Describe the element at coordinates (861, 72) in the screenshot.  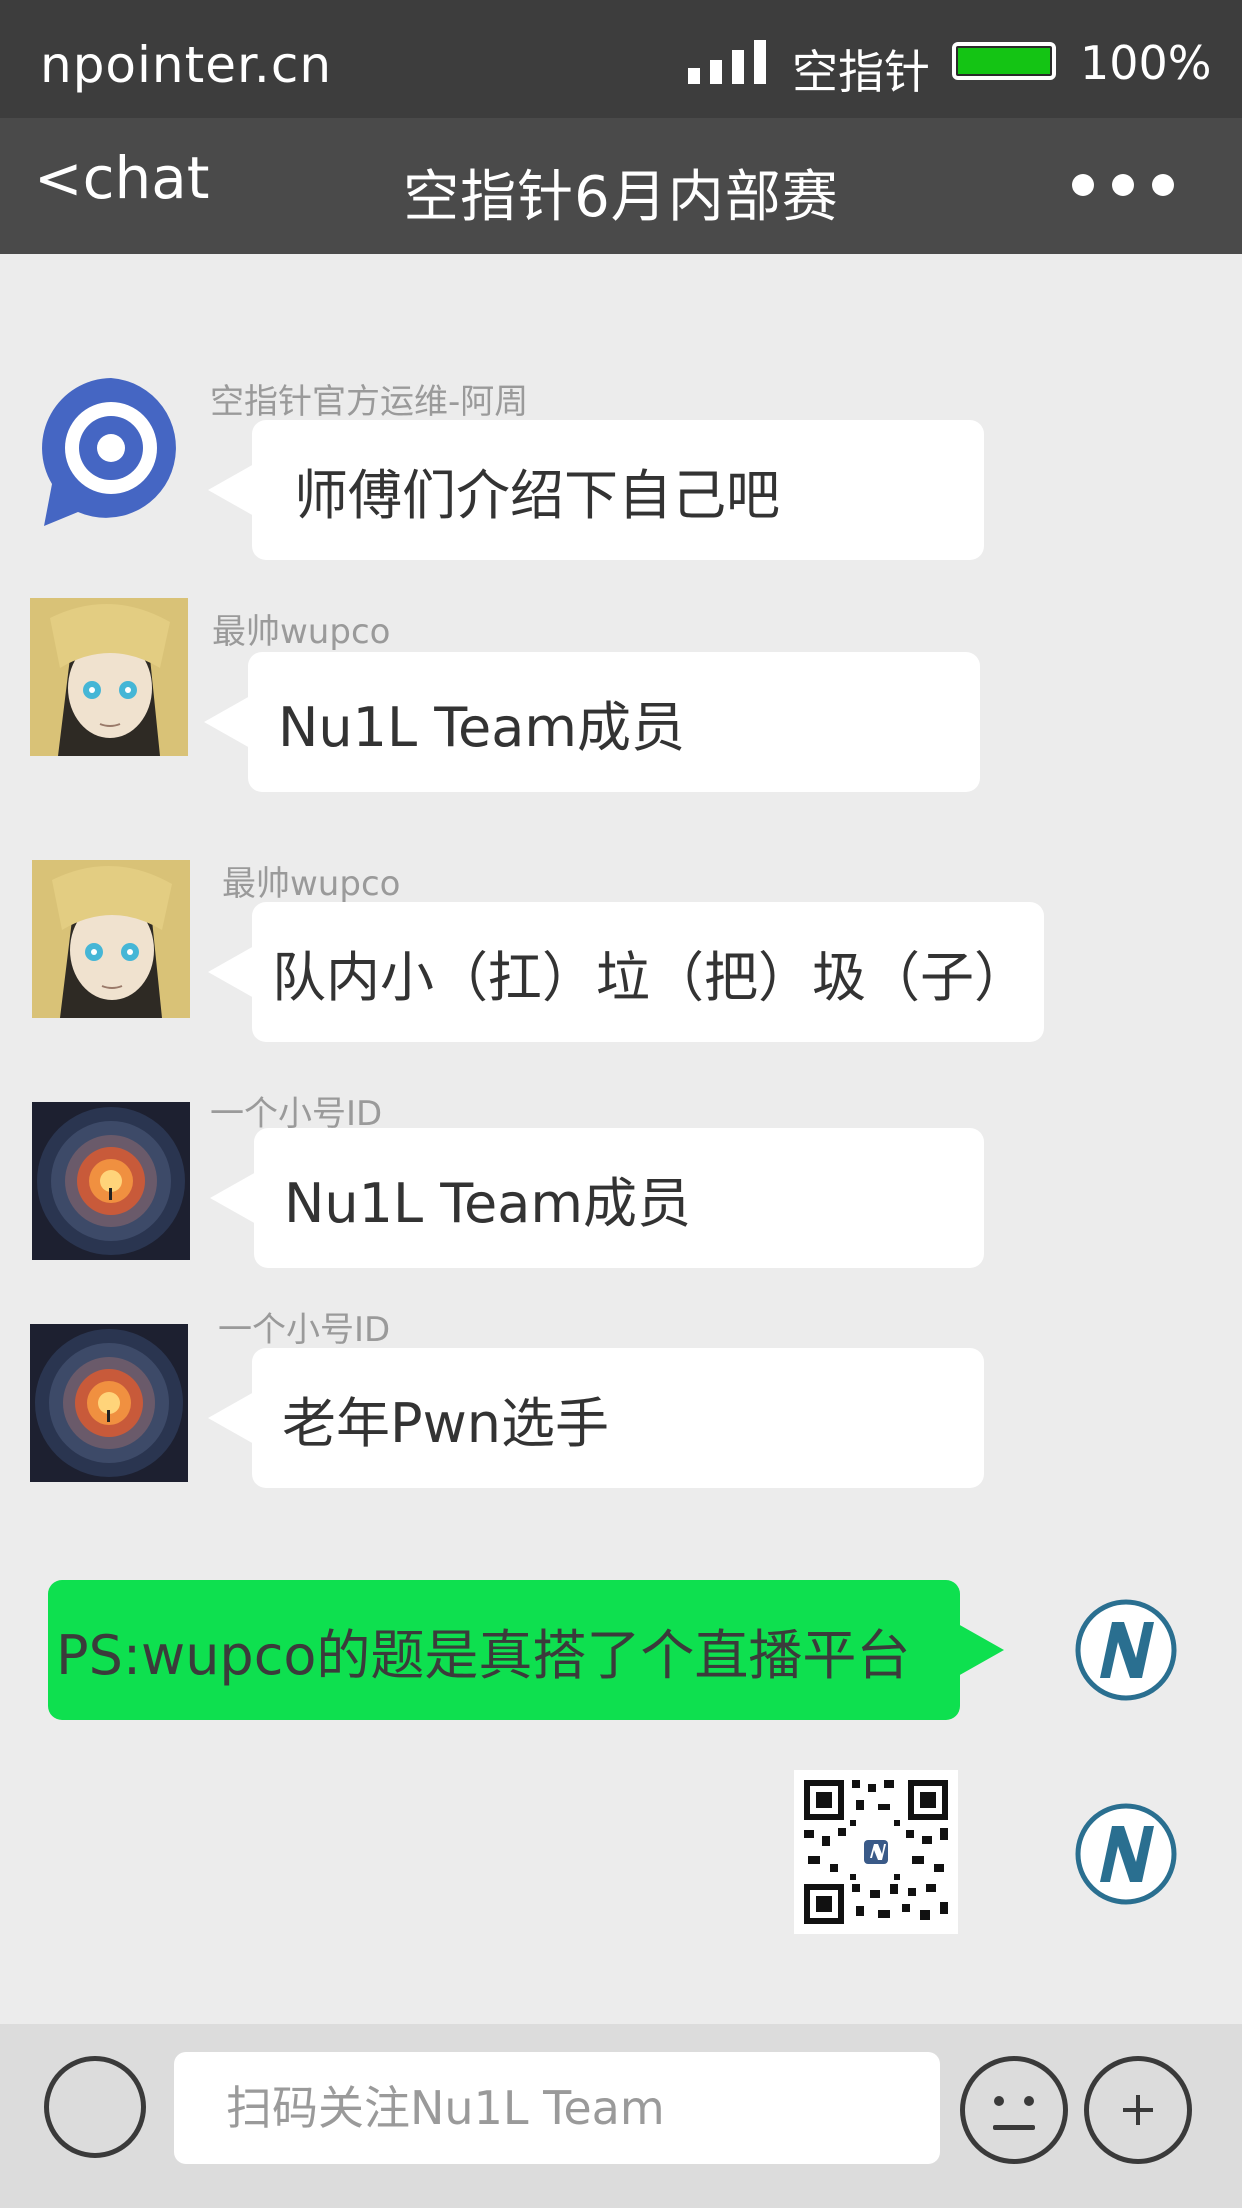
I see `carrier-name: 空指针` at that location.